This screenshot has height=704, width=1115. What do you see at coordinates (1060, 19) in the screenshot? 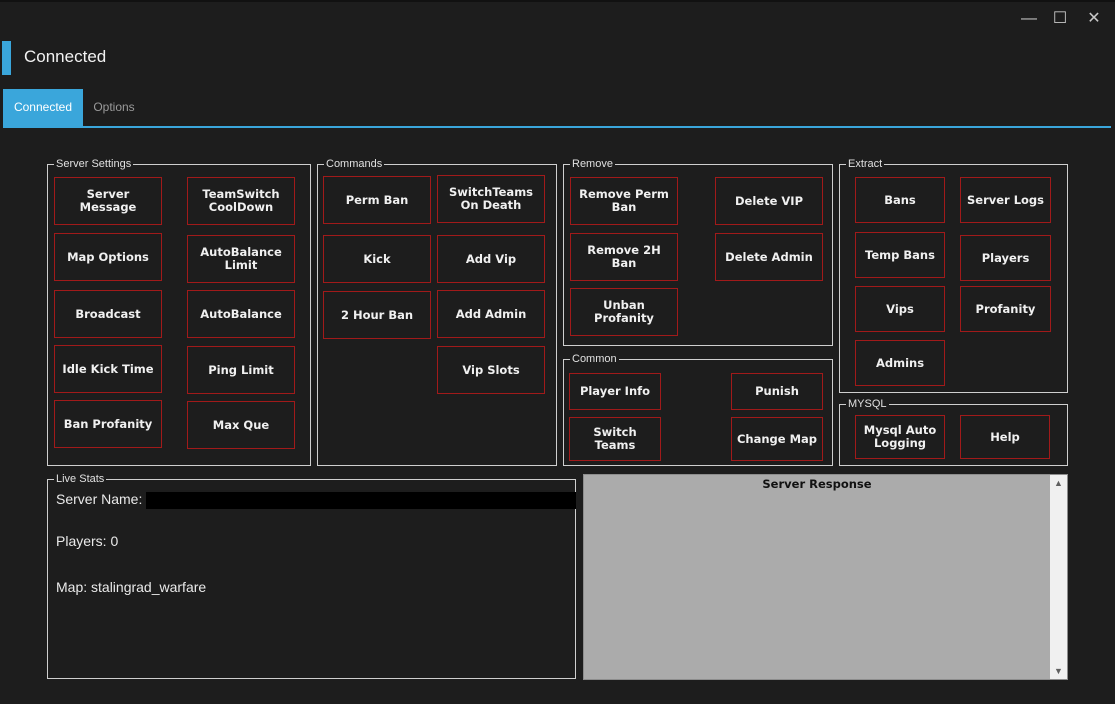
I see `maximize-icon: ☐` at bounding box center [1060, 19].